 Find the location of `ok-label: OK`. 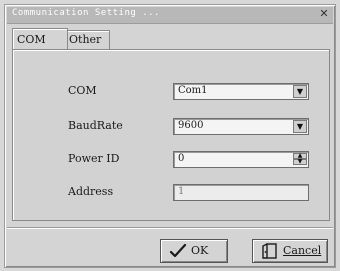

ok-label: OK is located at coordinates (200, 250).